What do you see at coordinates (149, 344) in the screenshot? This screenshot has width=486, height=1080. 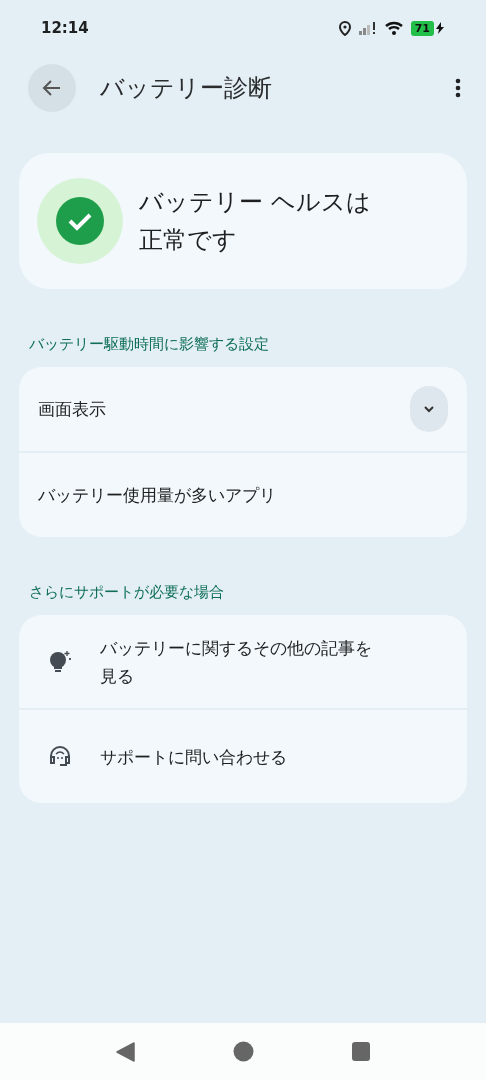 I see `section-heading: バッテリー駆動時間に影響する設定` at bounding box center [149, 344].